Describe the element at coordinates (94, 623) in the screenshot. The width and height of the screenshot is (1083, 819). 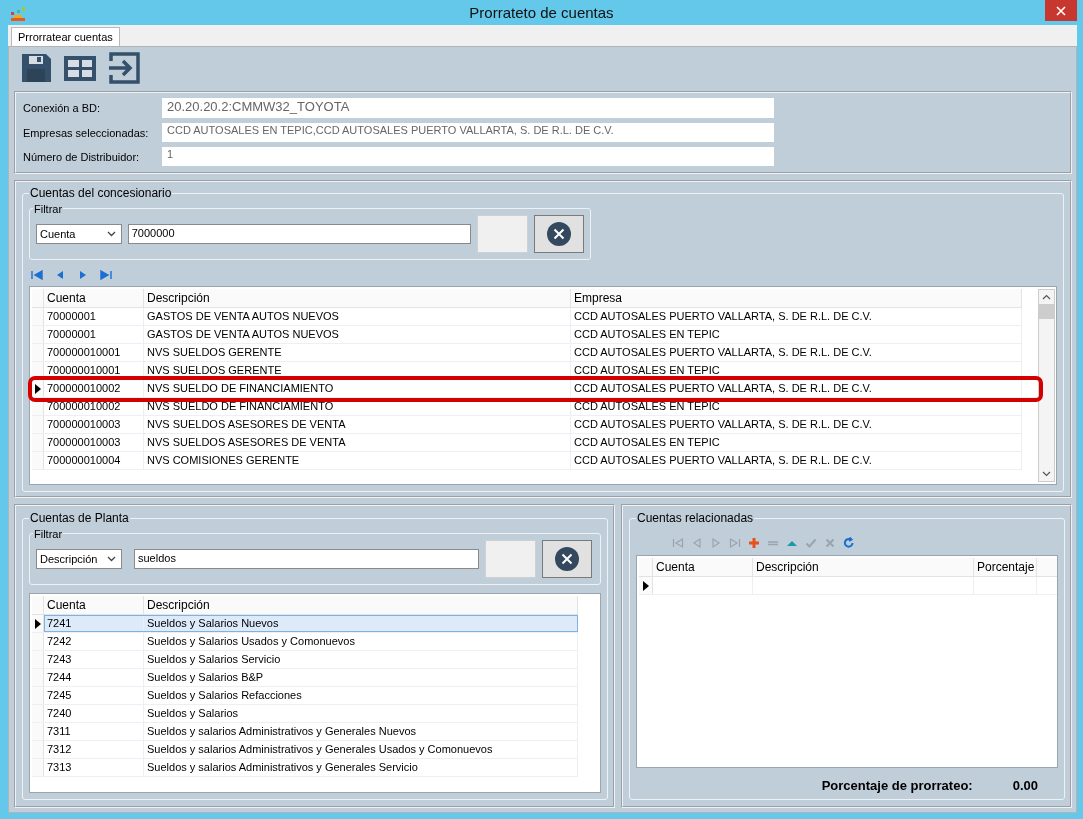
I see `table-cell: 7241` at that location.